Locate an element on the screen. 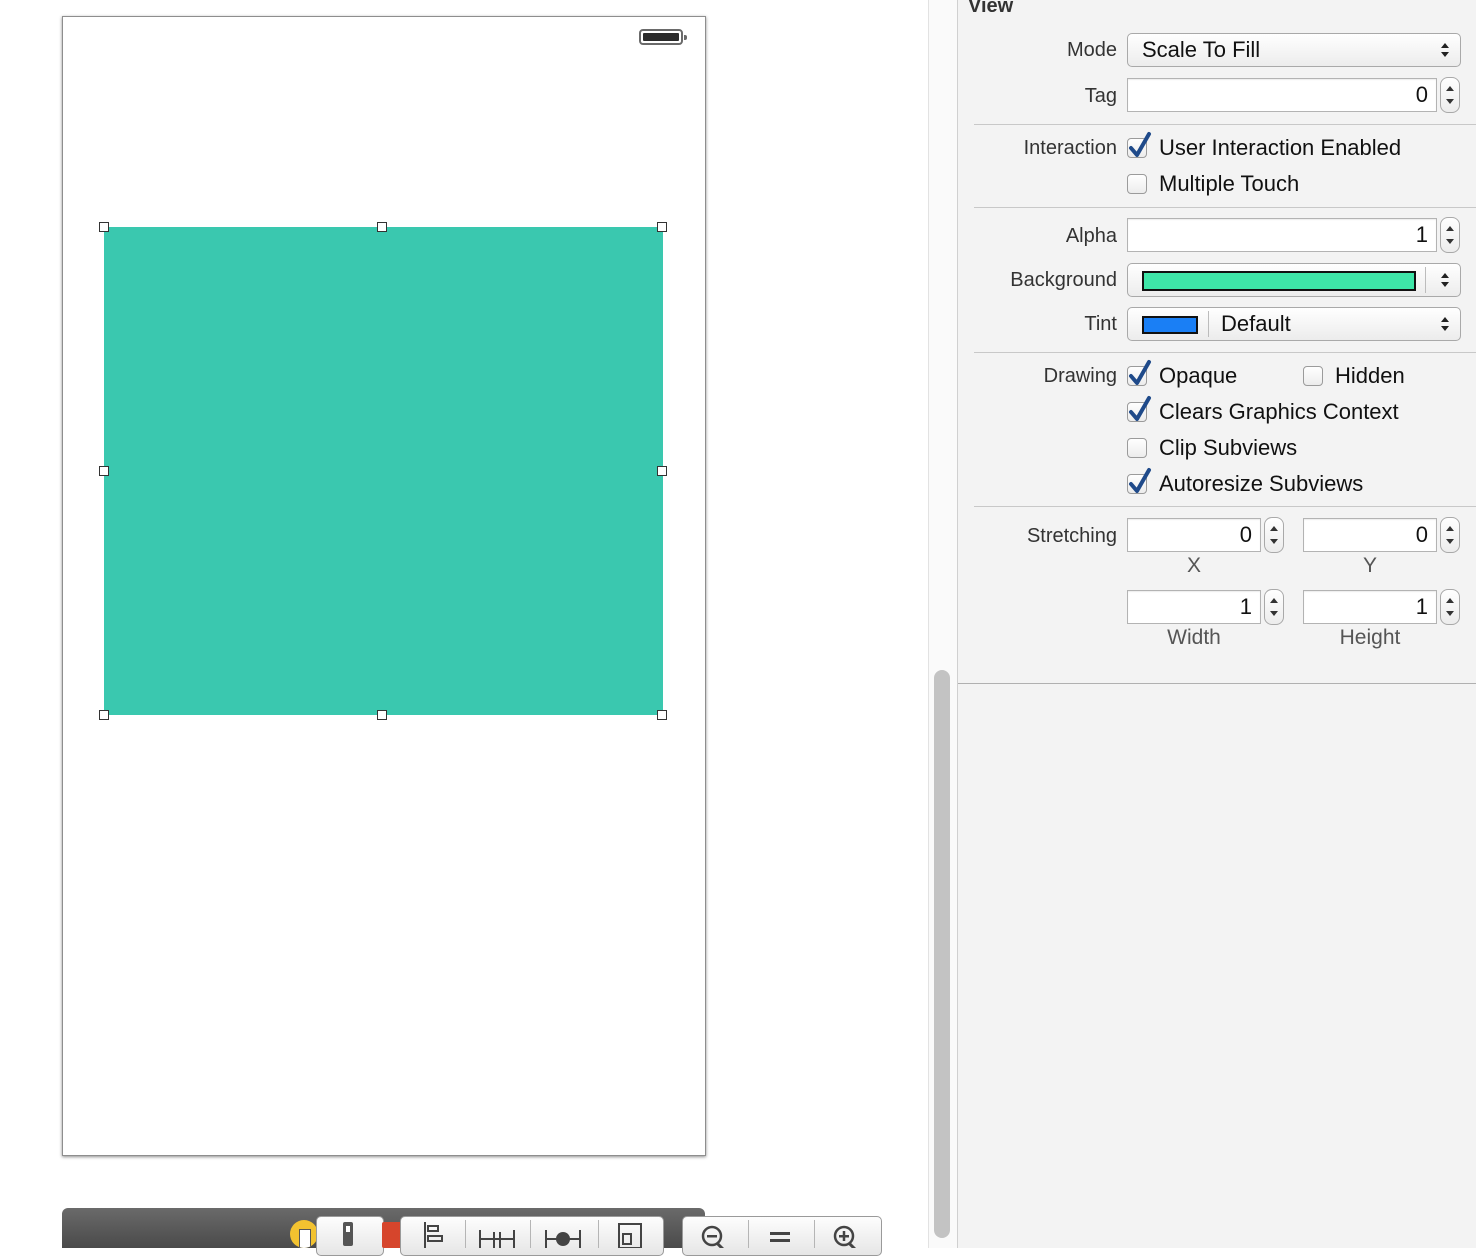 The image size is (1476, 1256). selected-view is located at coordinates (383, 471).